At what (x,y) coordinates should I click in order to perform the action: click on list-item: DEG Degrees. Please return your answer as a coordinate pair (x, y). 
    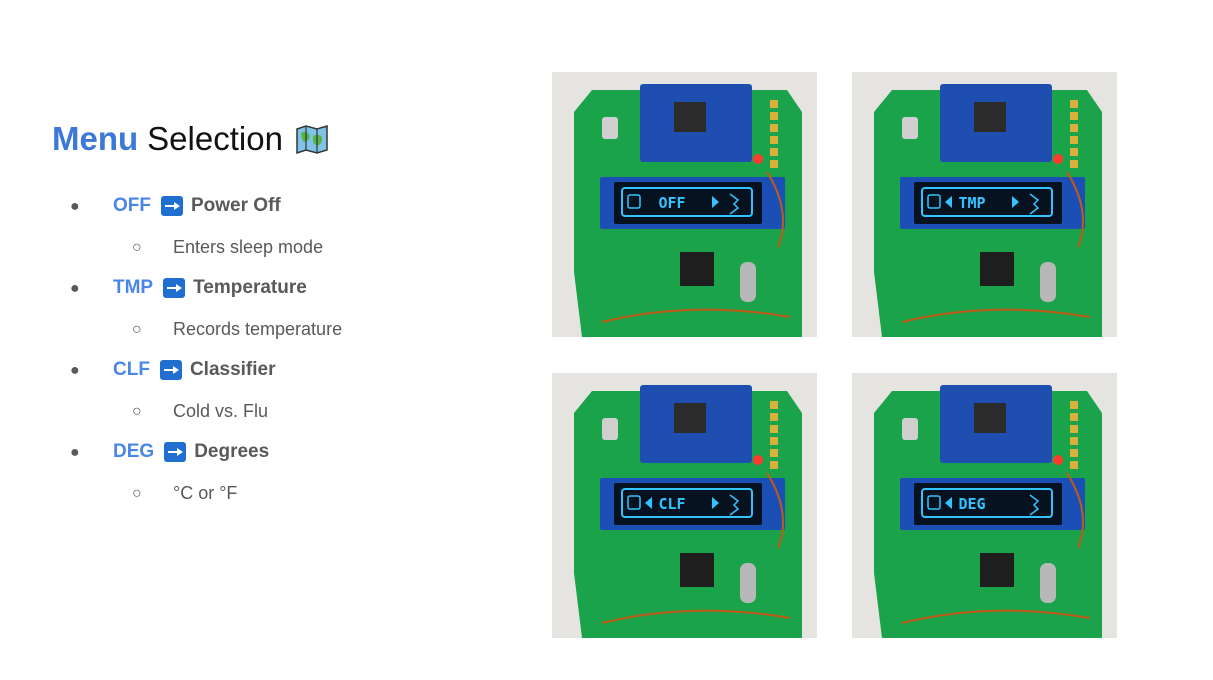
    Looking at the image, I should click on (191, 452).